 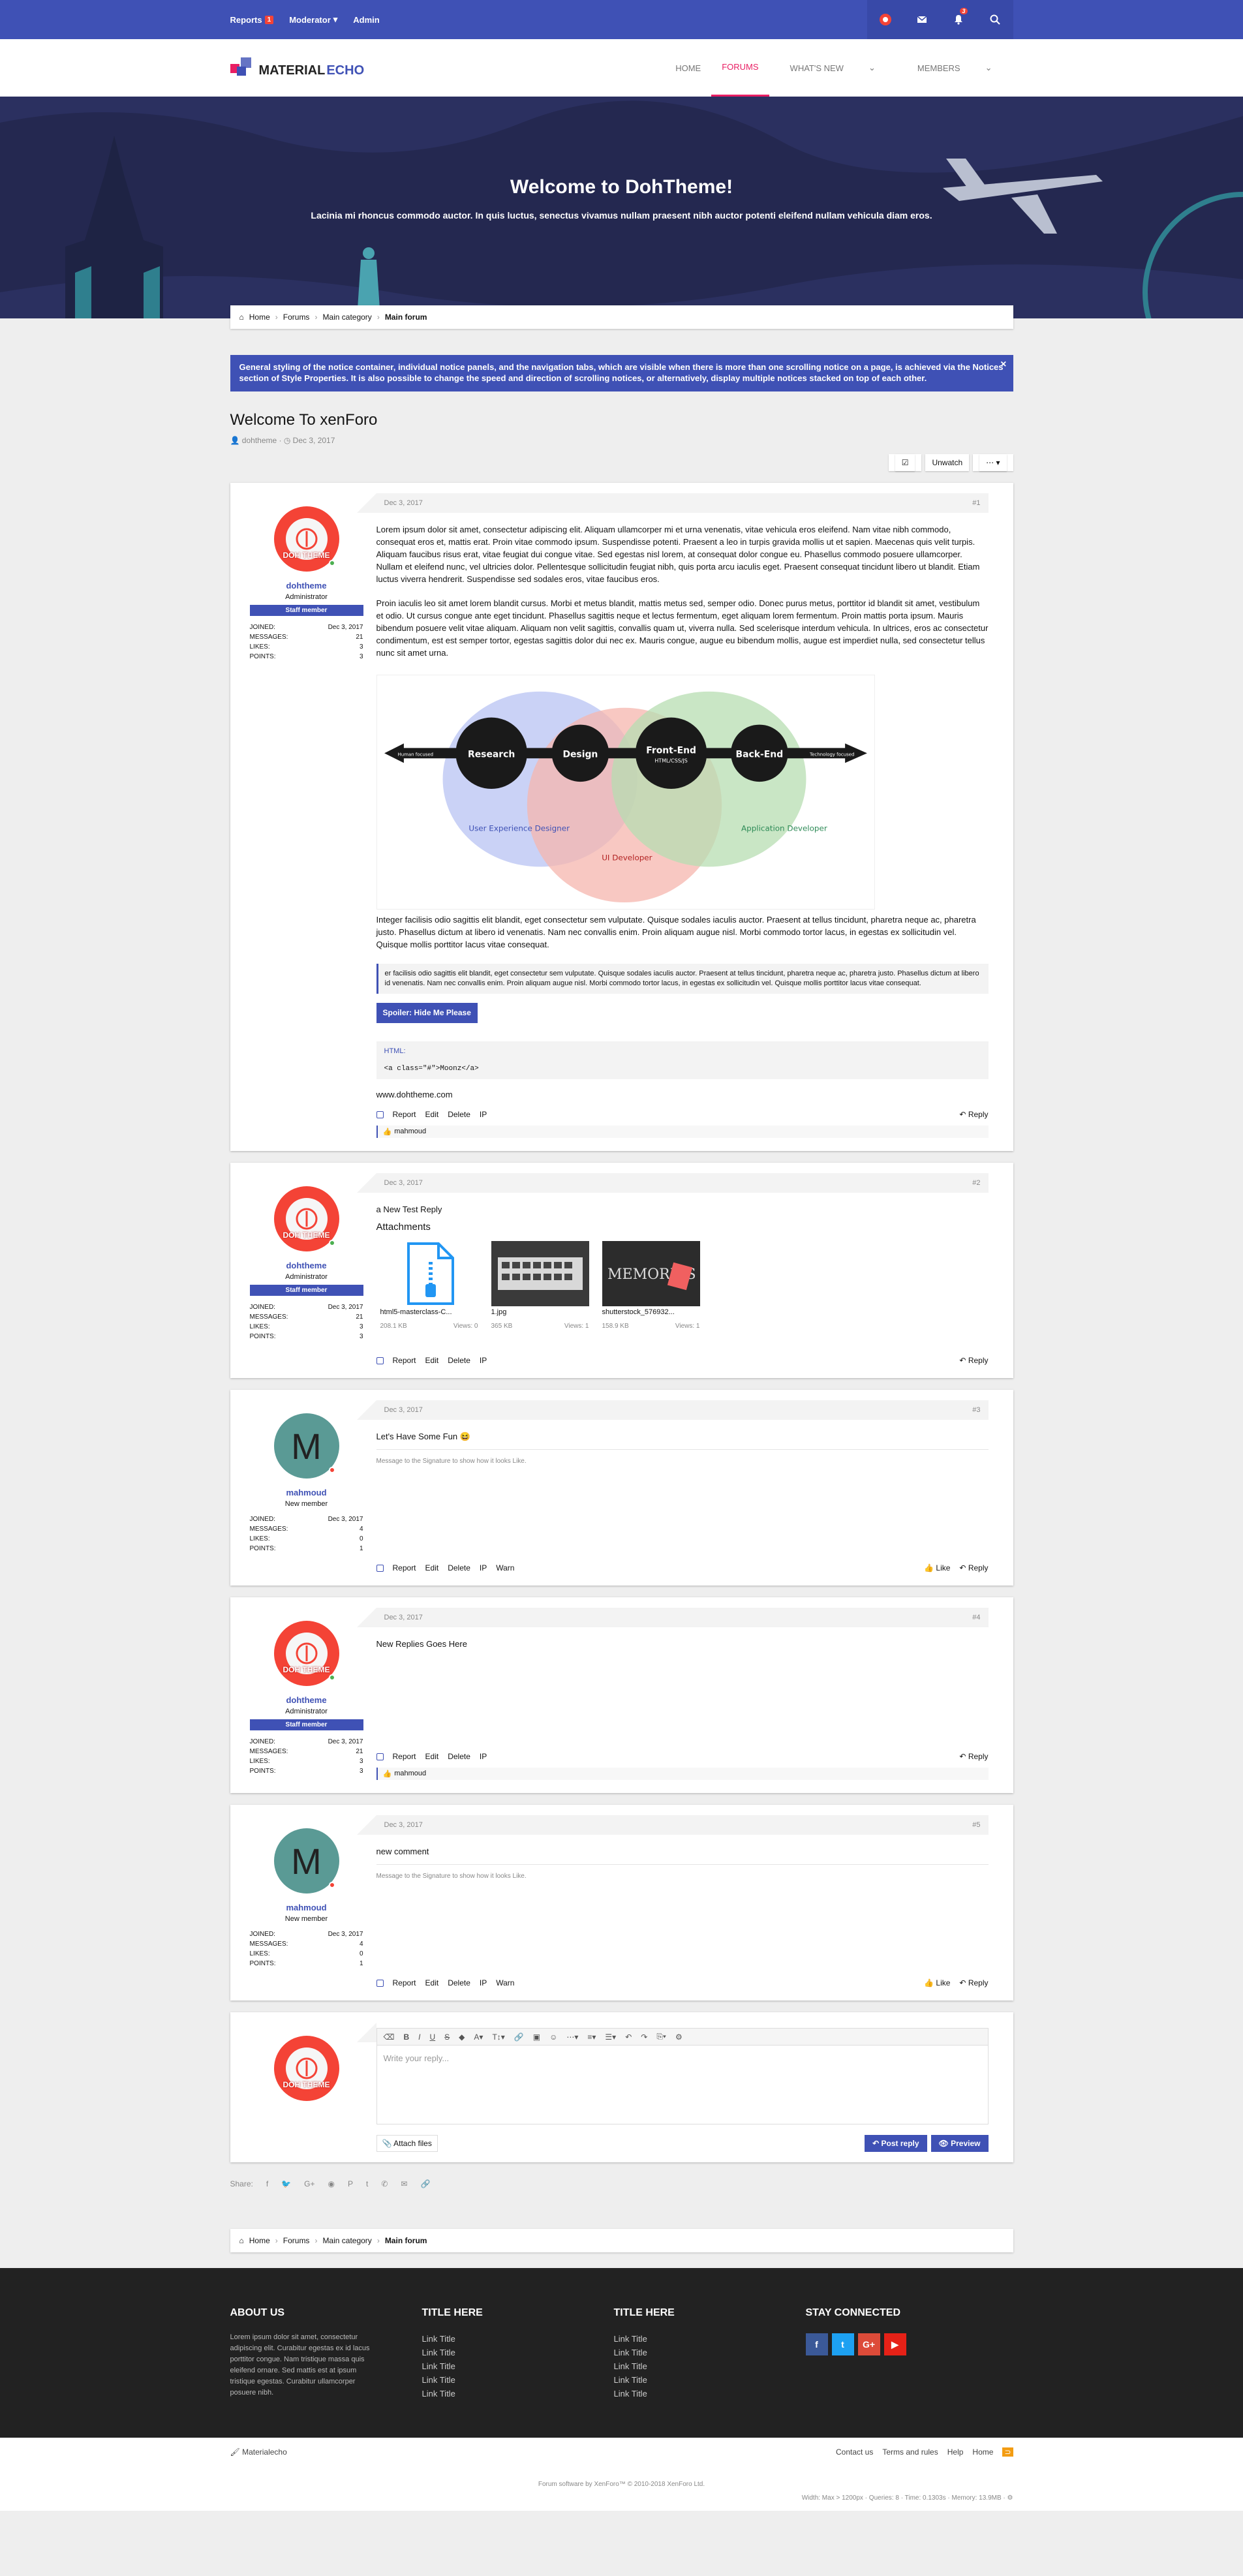 I want to click on twitter-icon: 🐦, so click(x=286, y=2183).